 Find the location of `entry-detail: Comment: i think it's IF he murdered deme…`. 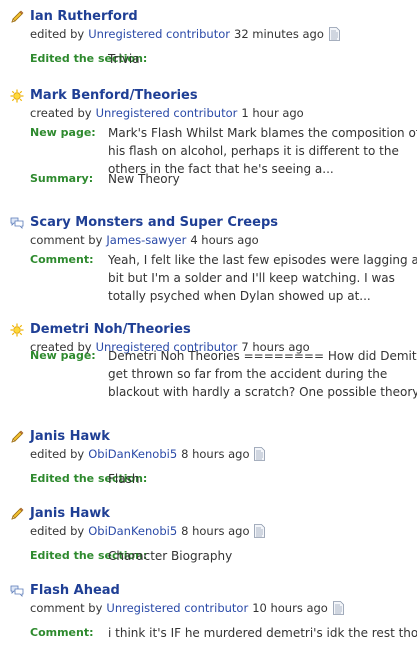

entry-detail: Comment: i think it's IF he murdered deme… is located at coordinates (223, 633).